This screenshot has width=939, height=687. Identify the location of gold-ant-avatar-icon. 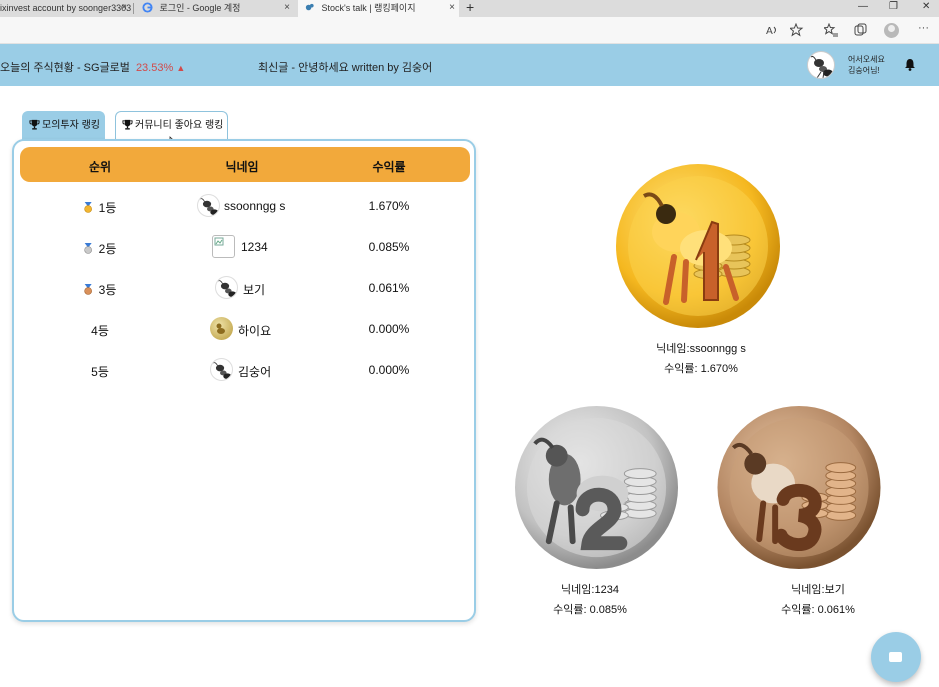
(221, 328).